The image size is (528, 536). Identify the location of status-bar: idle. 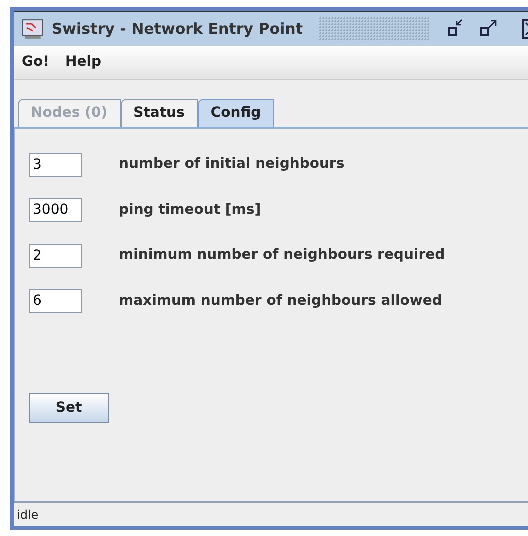
(271, 513).